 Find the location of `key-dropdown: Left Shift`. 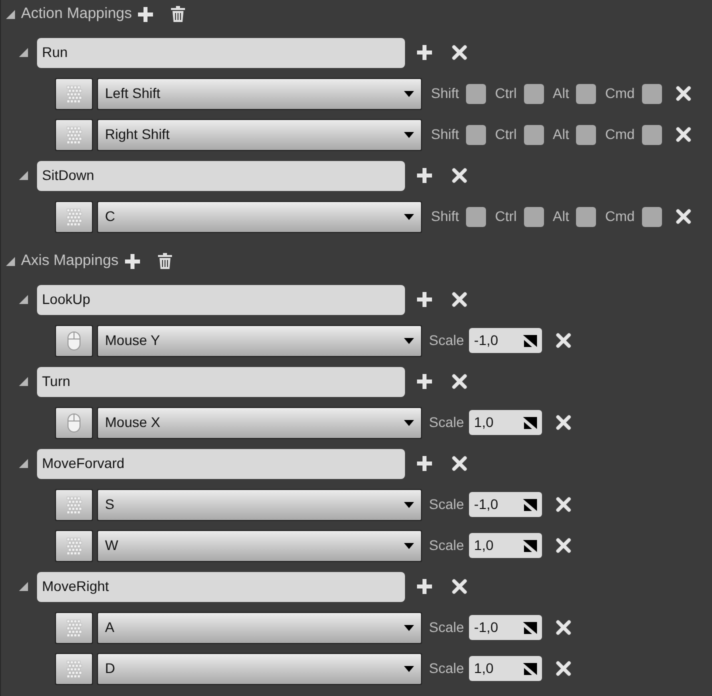

key-dropdown: Left Shift is located at coordinates (259, 94).